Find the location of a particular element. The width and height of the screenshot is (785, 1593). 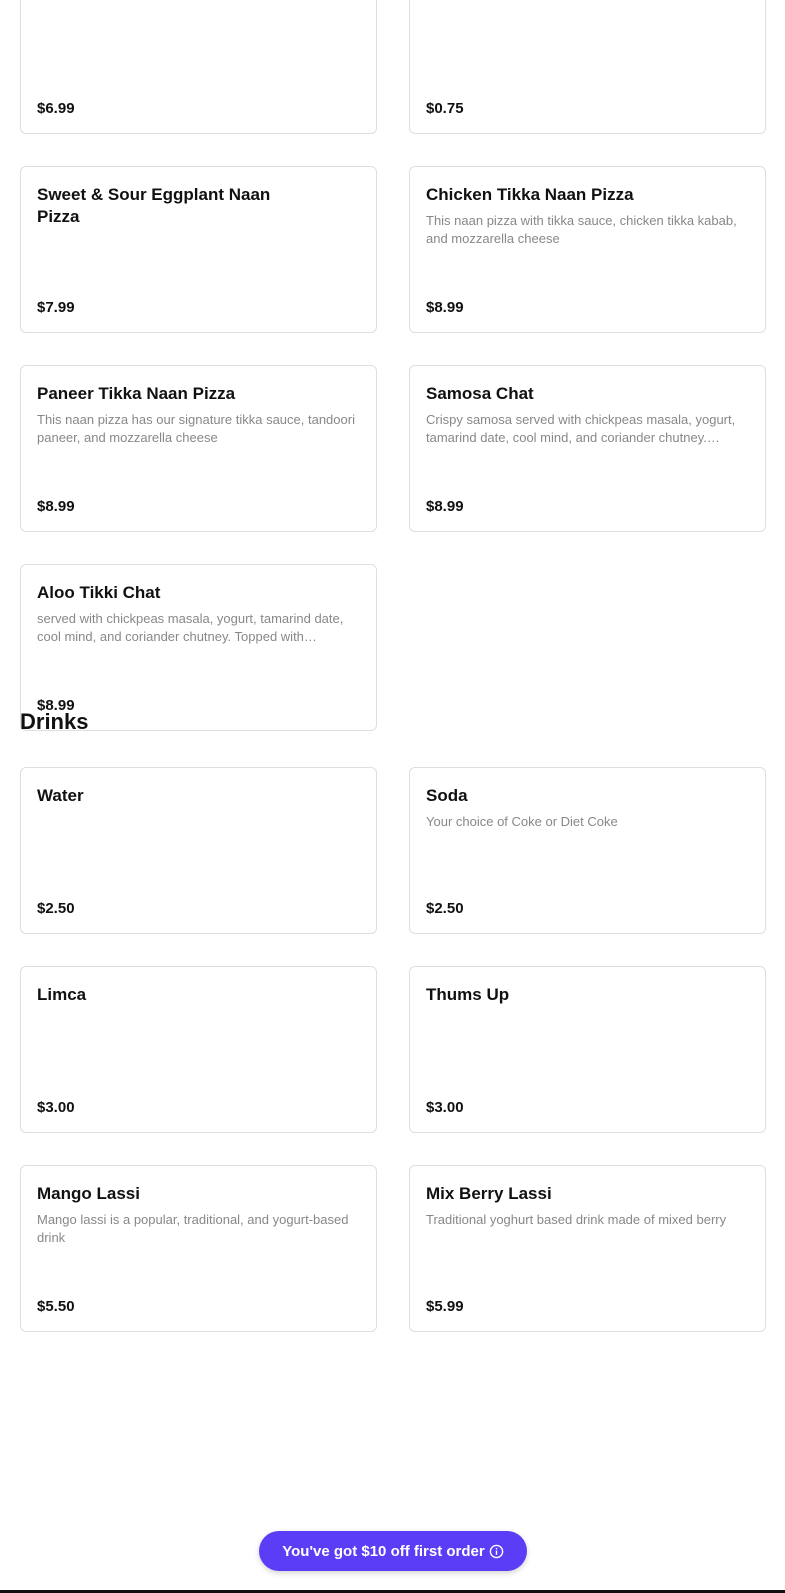

promo-label: You've got $10 off first order is located at coordinates (383, 1551).